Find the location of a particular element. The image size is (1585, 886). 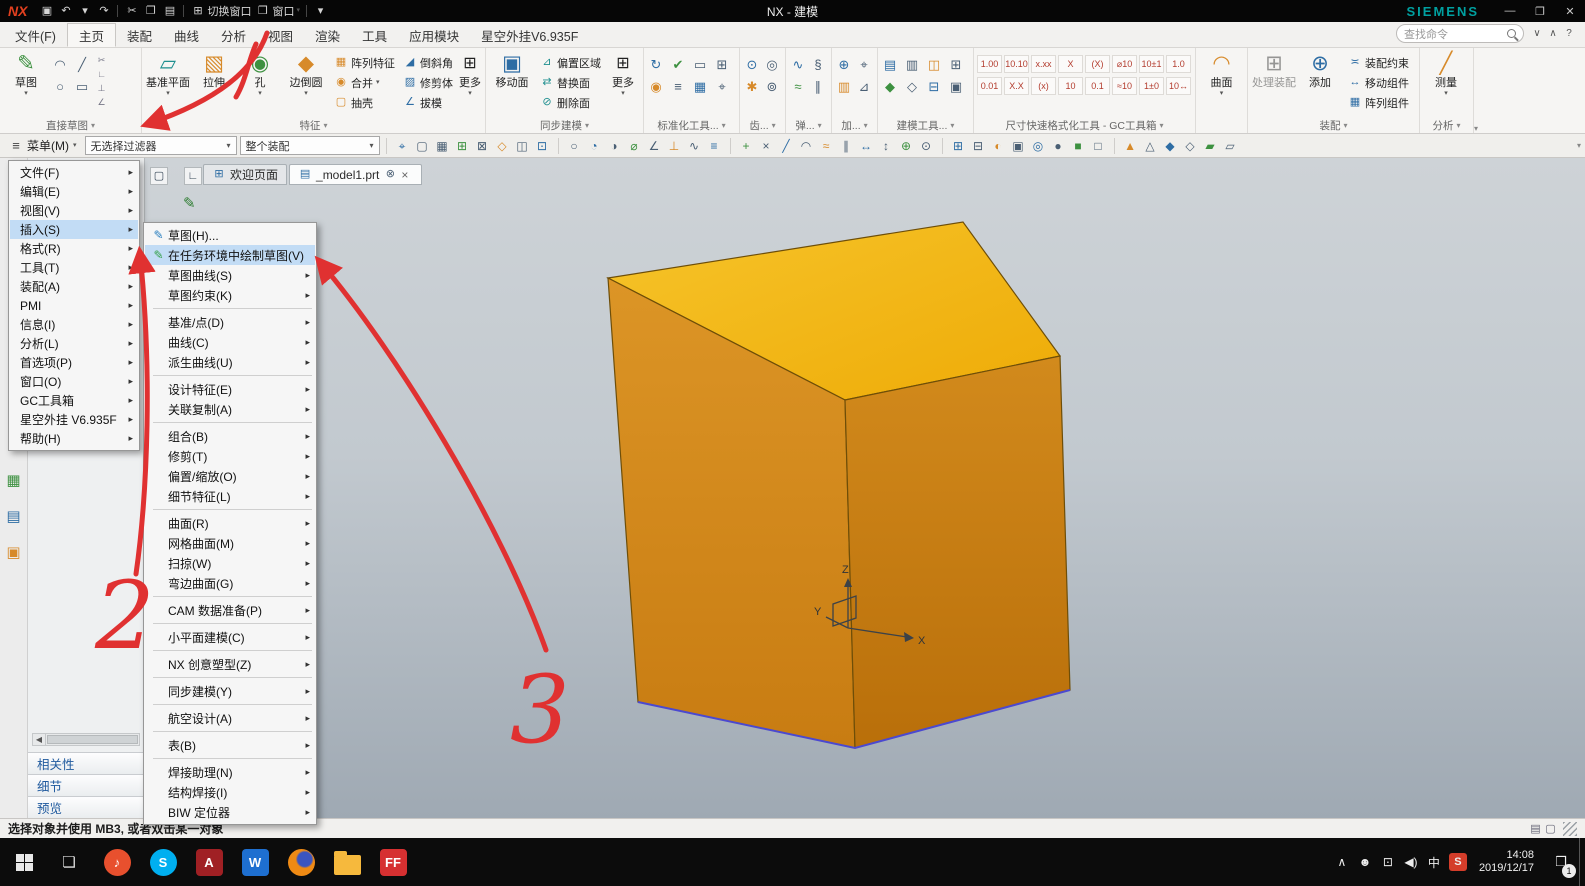

taskbar-clock: 14:08 2019/12/17 is located at coordinates (1506, 862).